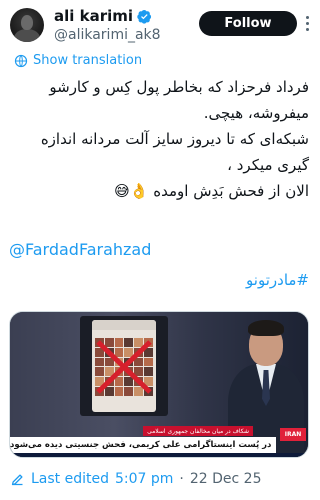  I want to click on show-translation-label: Show translation, so click(88, 60).